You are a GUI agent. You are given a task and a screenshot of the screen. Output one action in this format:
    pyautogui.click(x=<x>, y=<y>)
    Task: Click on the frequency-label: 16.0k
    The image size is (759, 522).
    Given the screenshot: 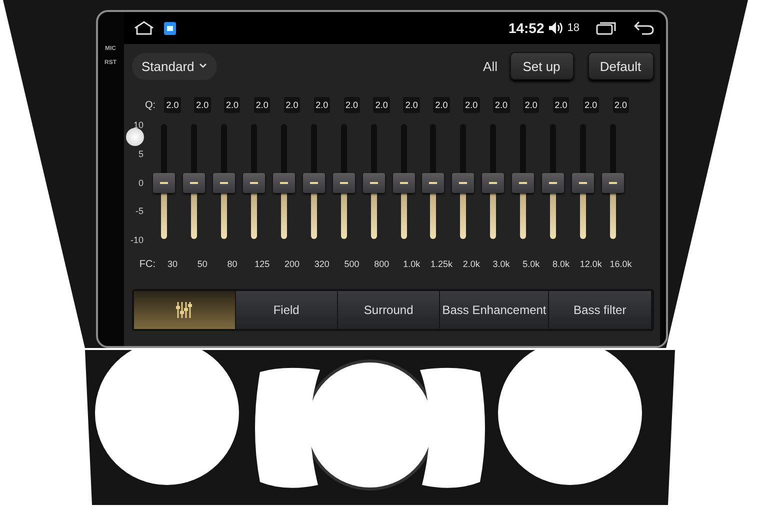 What is the action you would take?
    pyautogui.click(x=621, y=264)
    